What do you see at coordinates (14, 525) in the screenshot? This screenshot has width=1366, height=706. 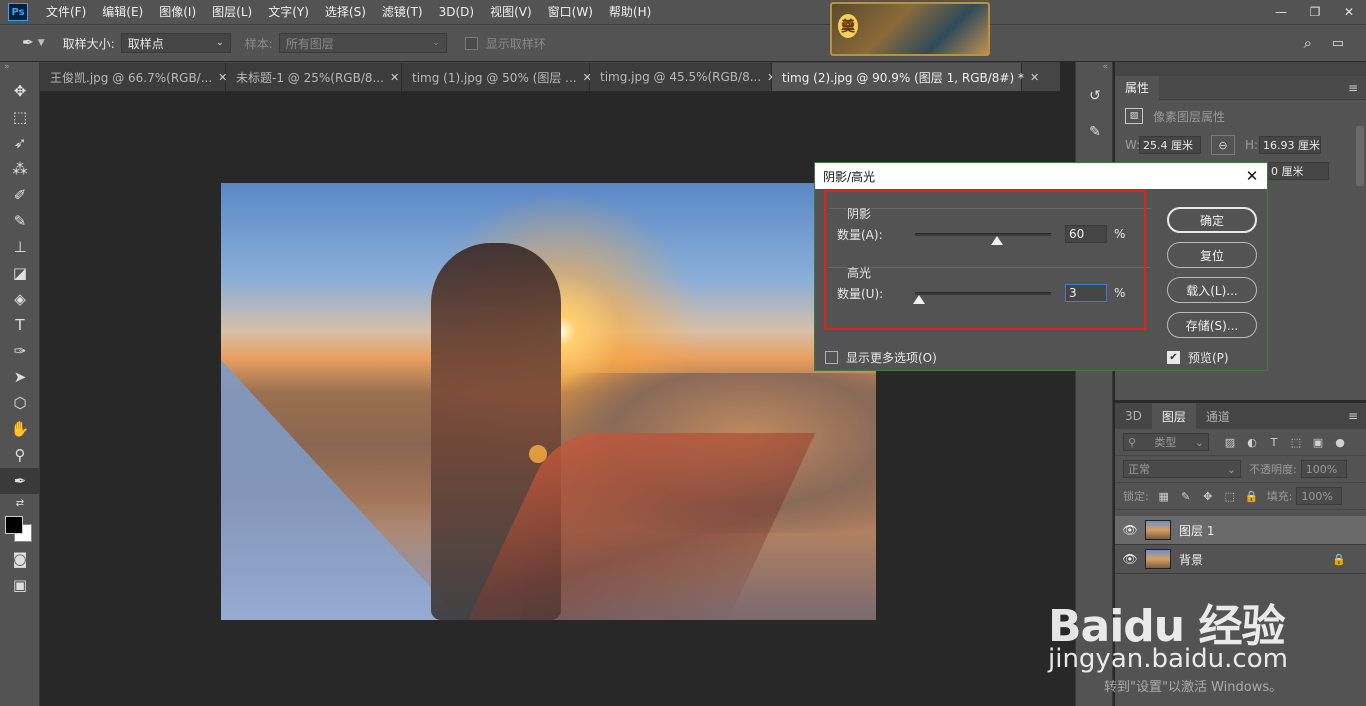 I see `foreground-color-swatch` at bounding box center [14, 525].